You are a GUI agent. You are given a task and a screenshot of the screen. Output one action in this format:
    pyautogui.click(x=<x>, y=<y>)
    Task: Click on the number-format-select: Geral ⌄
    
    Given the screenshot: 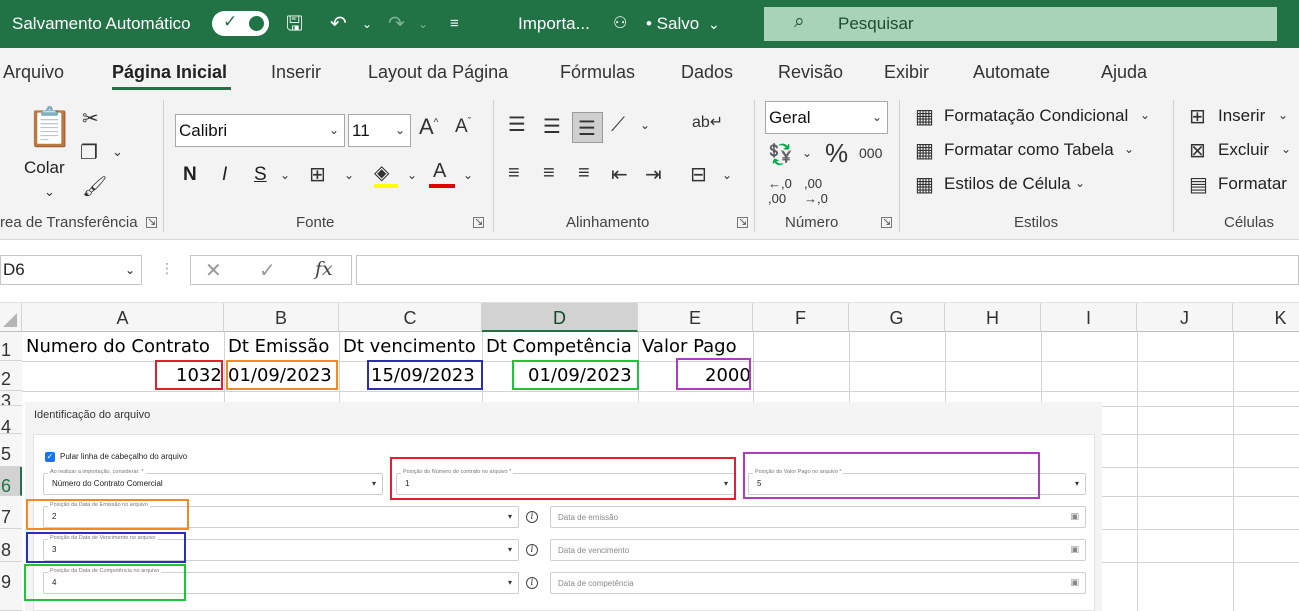 What is the action you would take?
    pyautogui.click(x=826, y=117)
    